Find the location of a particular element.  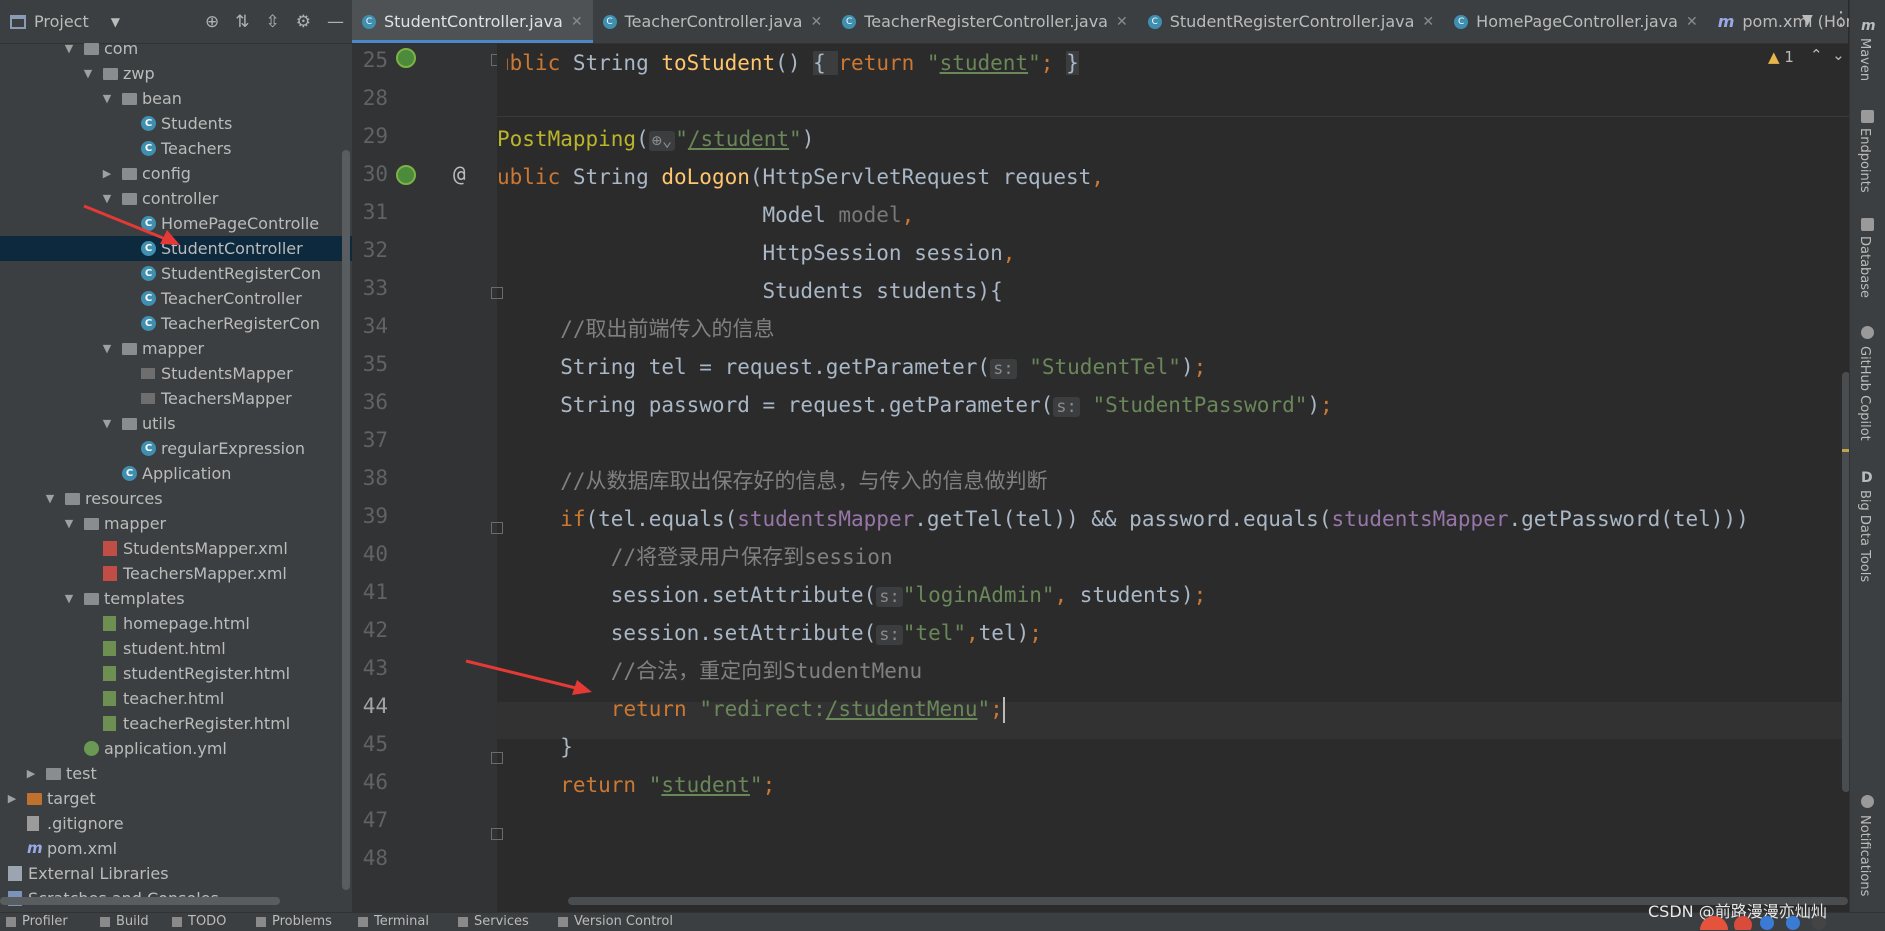

project-title: Project is located at coordinates (61, 21).